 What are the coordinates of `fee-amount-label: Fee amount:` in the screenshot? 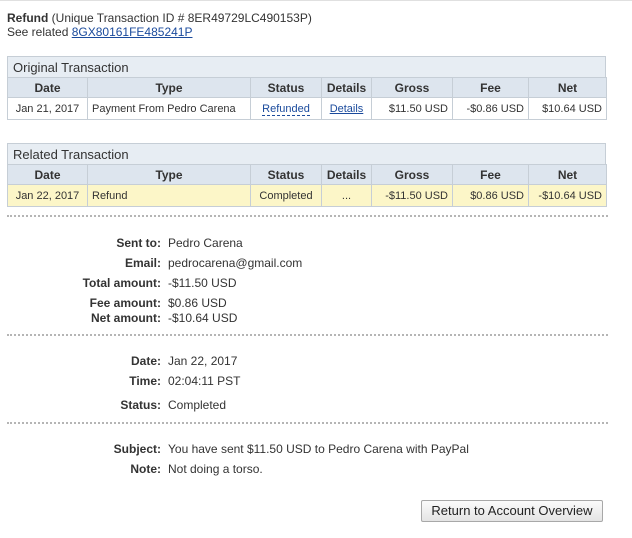 It's located at (125, 303).